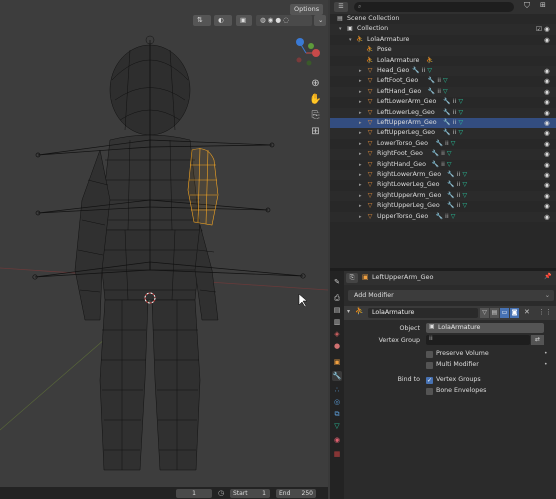  I want to click on multi-modifier-checkbox, so click(429, 365).